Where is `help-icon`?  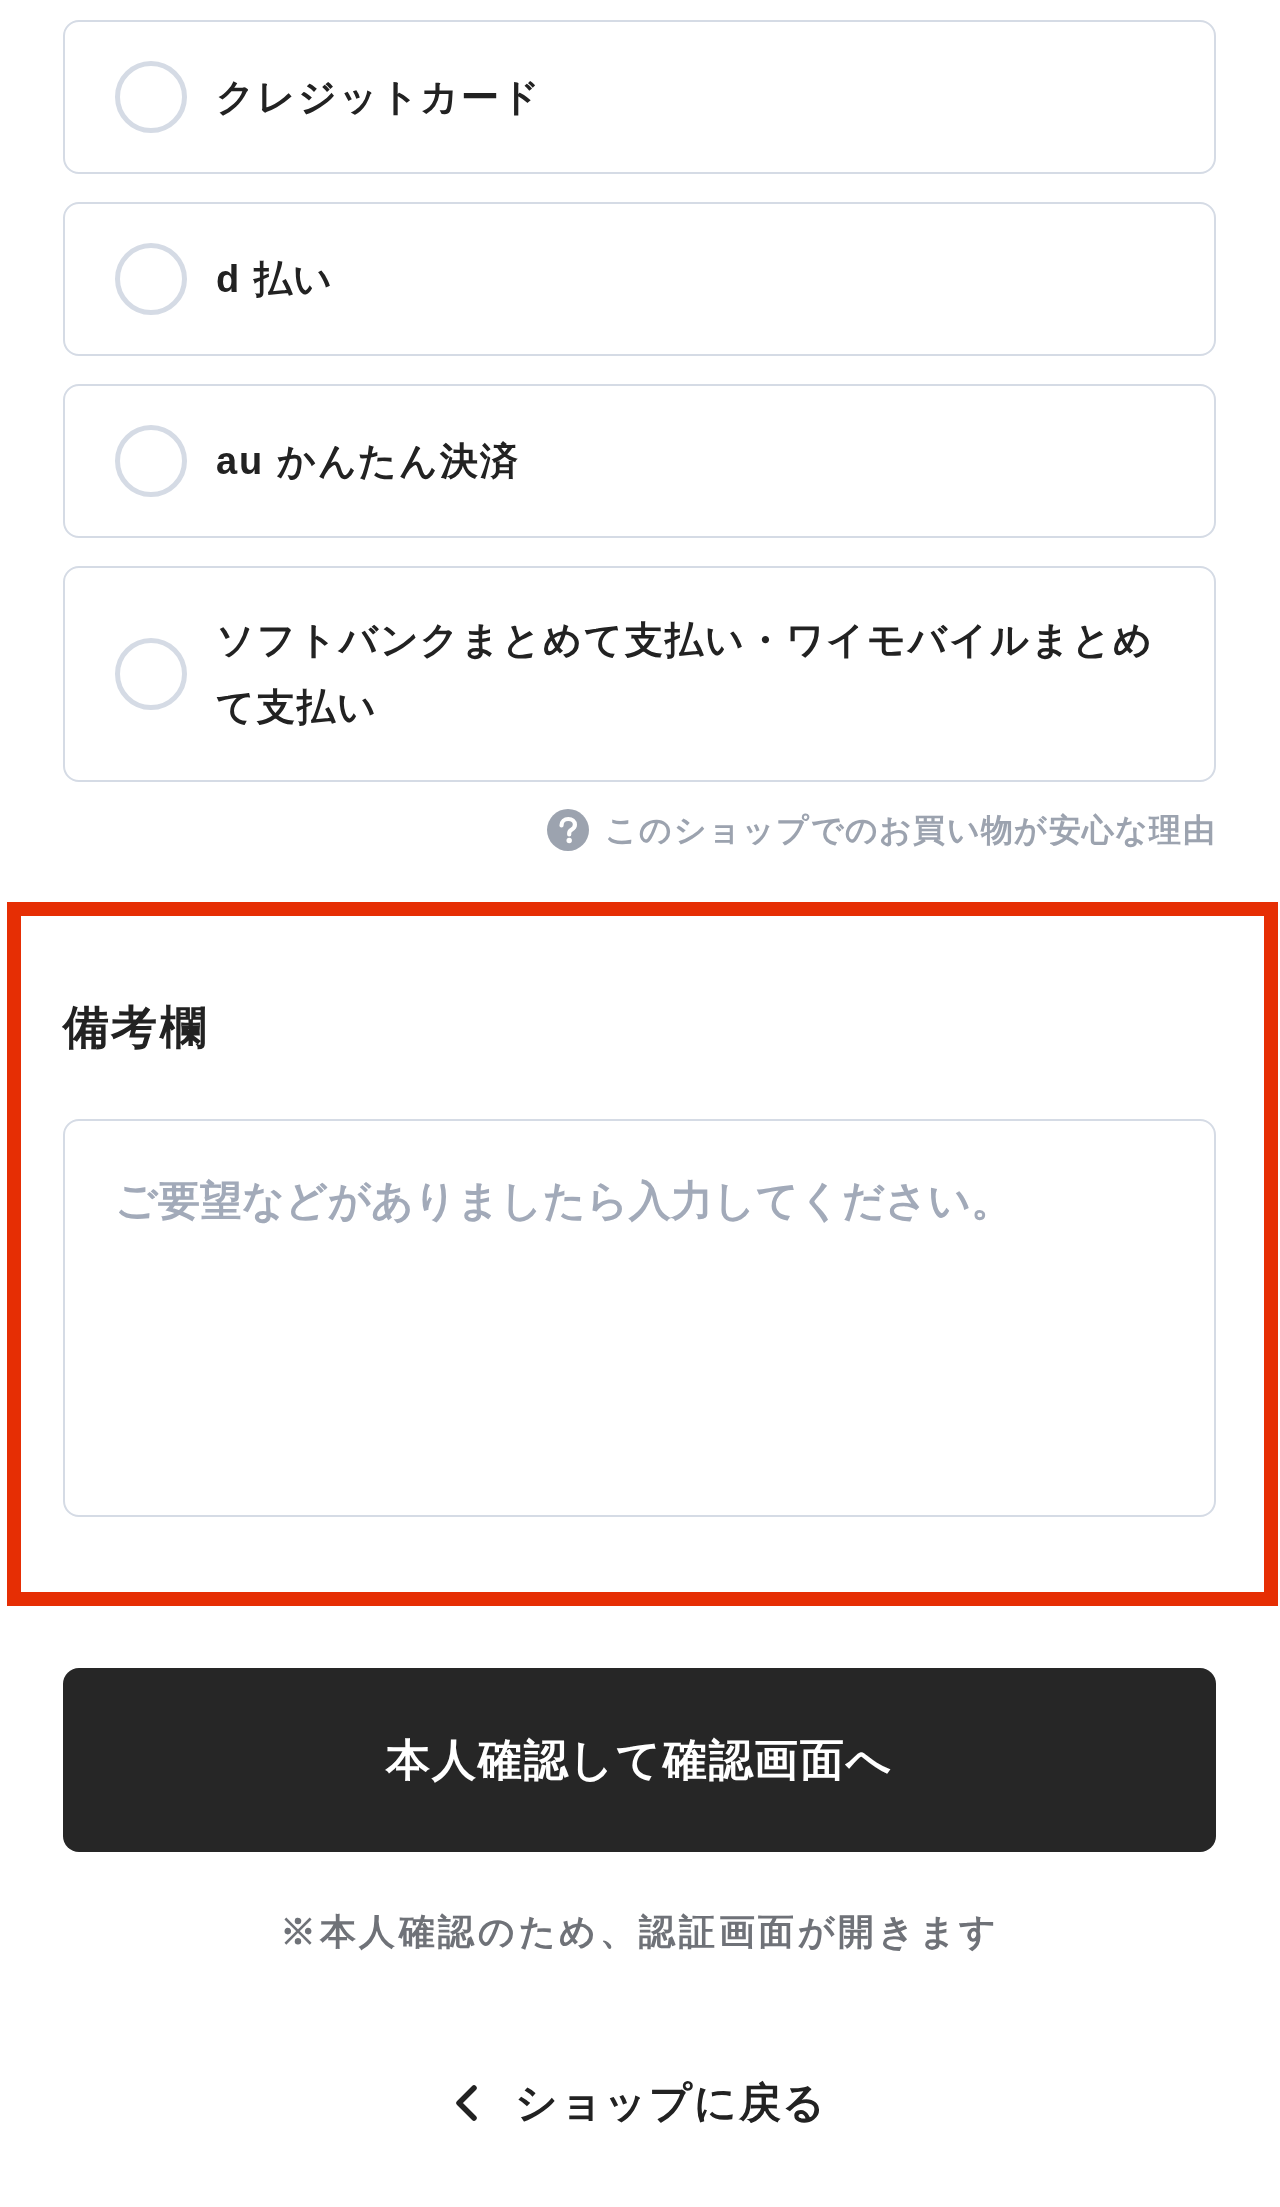 help-icon is located at coordinates (567, 830).